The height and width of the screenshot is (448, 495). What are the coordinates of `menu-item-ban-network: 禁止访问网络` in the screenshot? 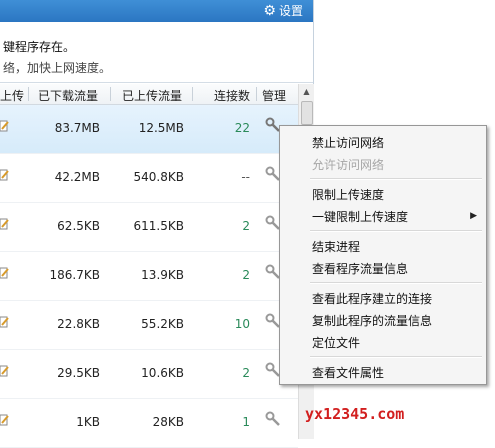 It's located at (348, 142).